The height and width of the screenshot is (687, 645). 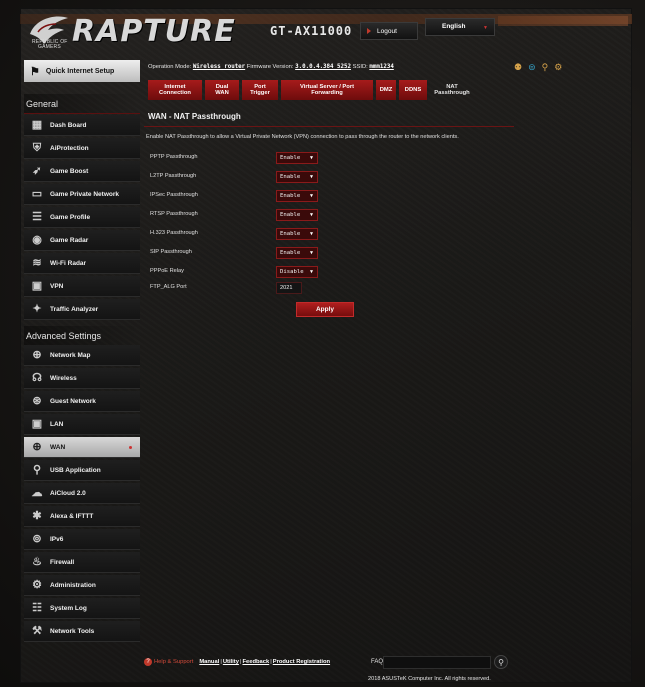 I want to click on sidebar-item-label: Network Map, so click(x=70, y=355).